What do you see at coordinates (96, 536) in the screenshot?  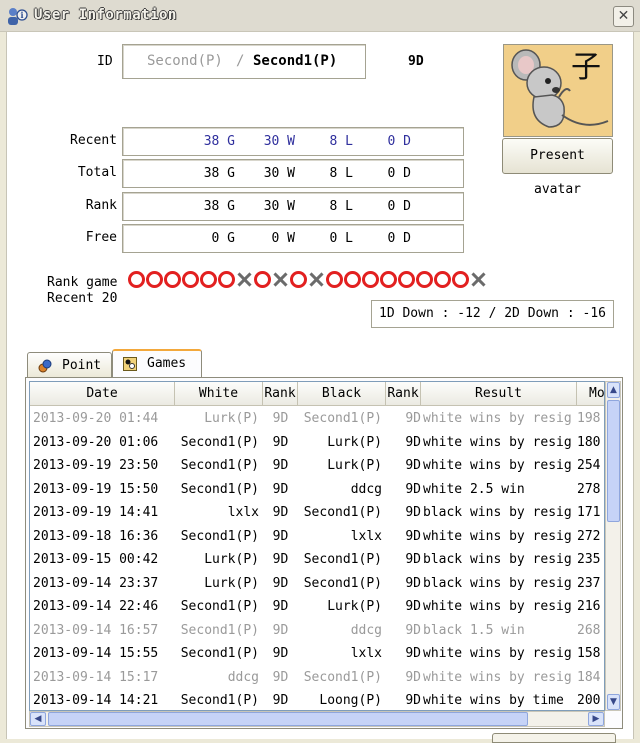 I see `cell-date: 2013-09-18 16:36` at bounding box center [96, 536].